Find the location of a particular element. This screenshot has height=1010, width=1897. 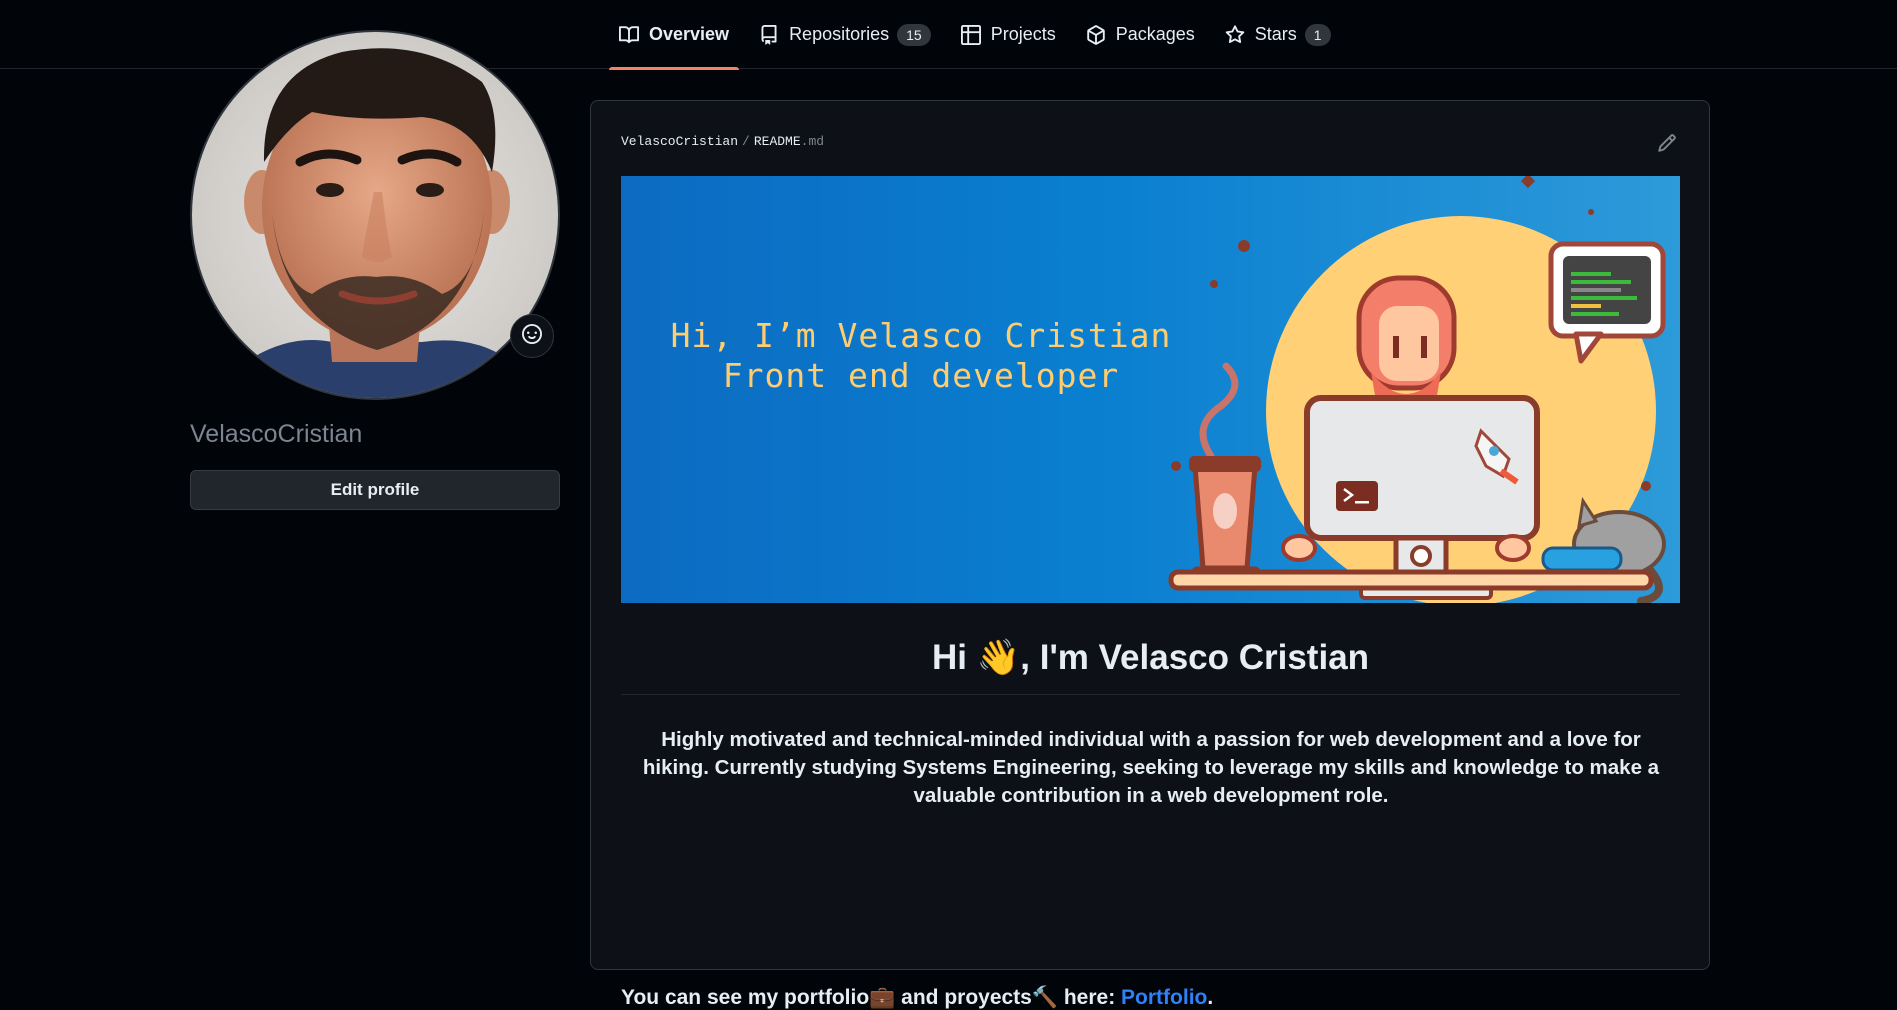

smiley-icon is located at coordinates (532, 336).